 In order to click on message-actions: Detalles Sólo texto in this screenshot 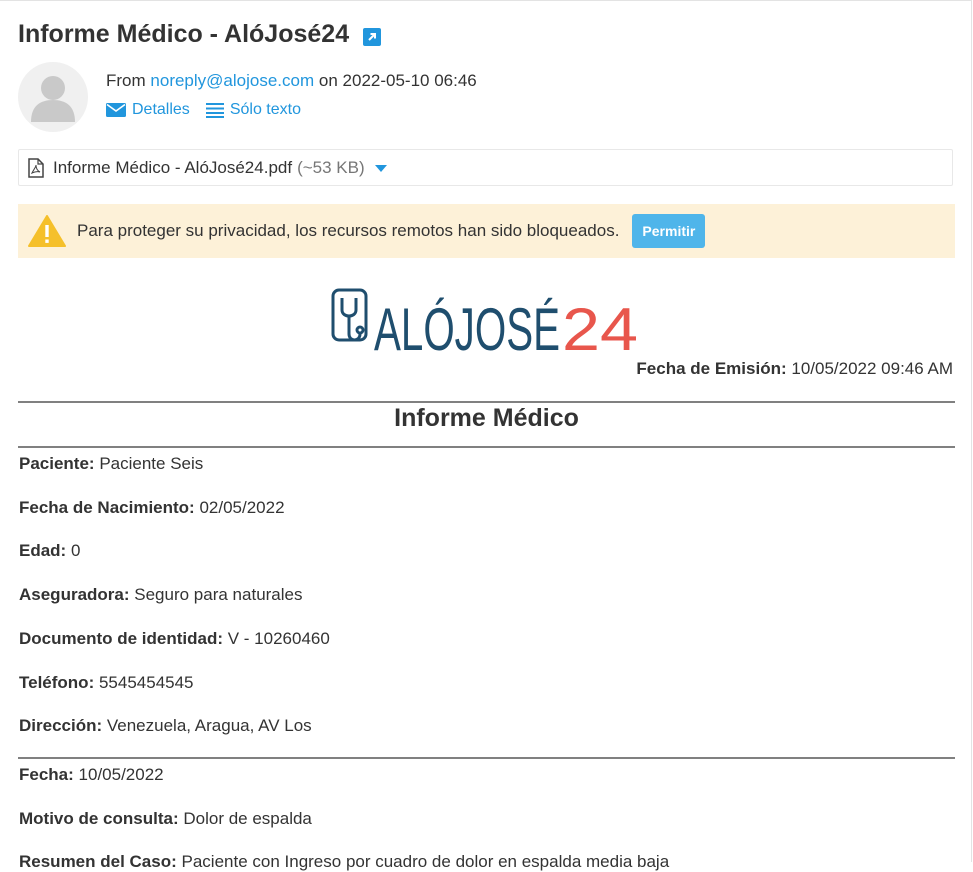, I will do `click(203, 110)`.